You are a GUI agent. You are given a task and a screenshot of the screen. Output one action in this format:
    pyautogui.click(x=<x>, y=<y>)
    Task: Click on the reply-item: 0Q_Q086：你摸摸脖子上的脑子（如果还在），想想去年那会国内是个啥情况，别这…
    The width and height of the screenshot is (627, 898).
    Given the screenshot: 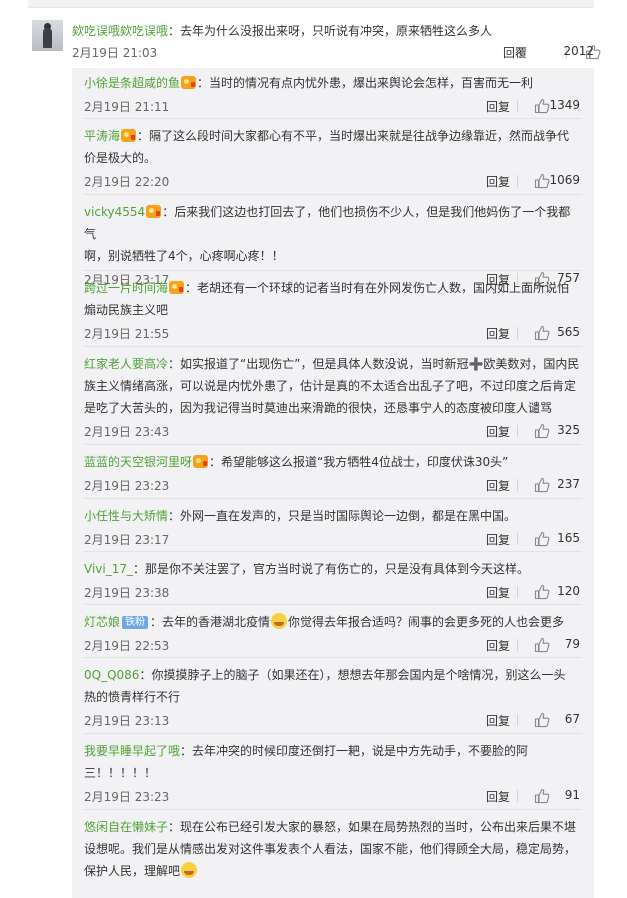 What is the action you would take?
    pyautogui.click(x=332, y=697)
    